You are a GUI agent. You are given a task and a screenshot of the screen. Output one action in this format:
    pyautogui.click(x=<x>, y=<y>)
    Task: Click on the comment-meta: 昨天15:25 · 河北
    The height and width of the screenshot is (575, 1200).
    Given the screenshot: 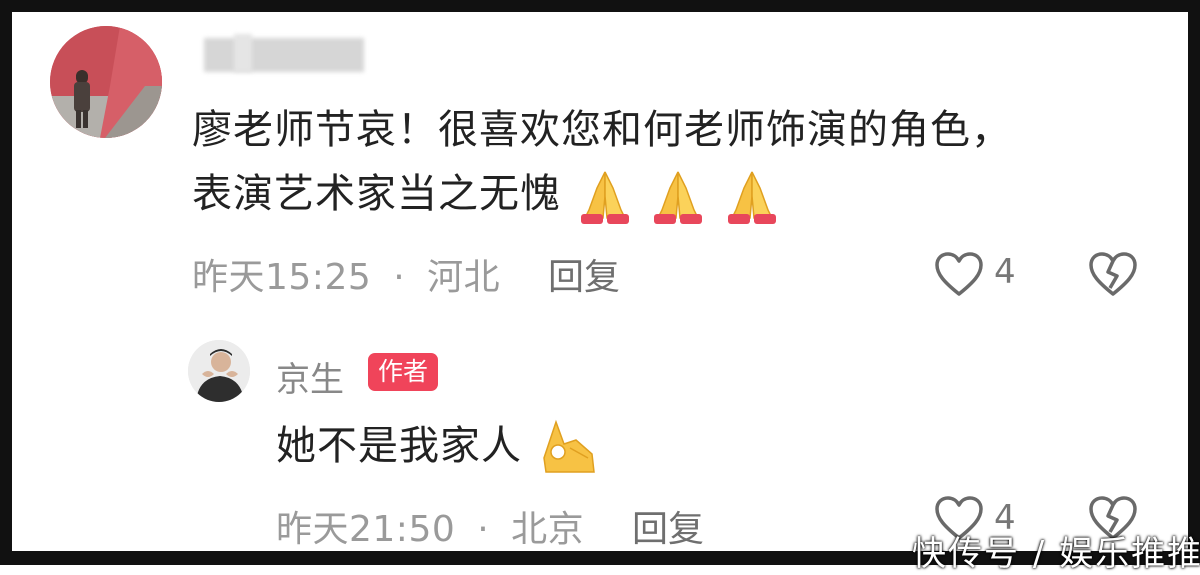 What is the action you would take?
    pyautogui.click(x=346, y=274)
    